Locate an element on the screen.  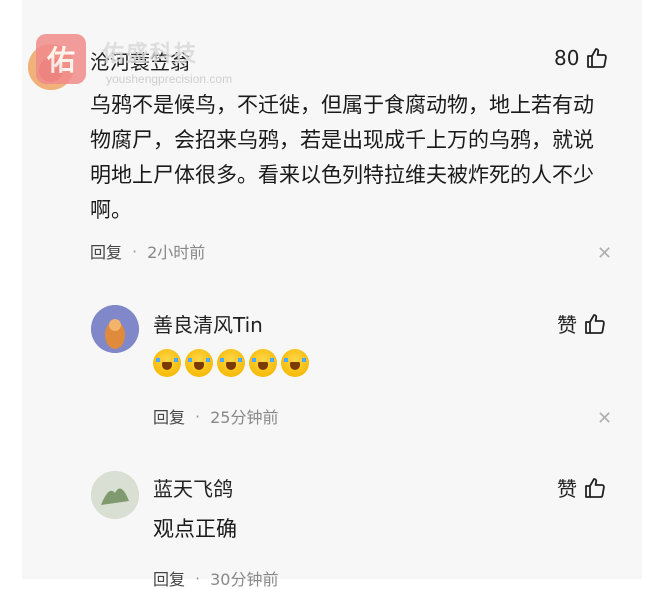
watermark: 佑 佑盛科技 youshengprecision.com is located at coordinates (141, 60).